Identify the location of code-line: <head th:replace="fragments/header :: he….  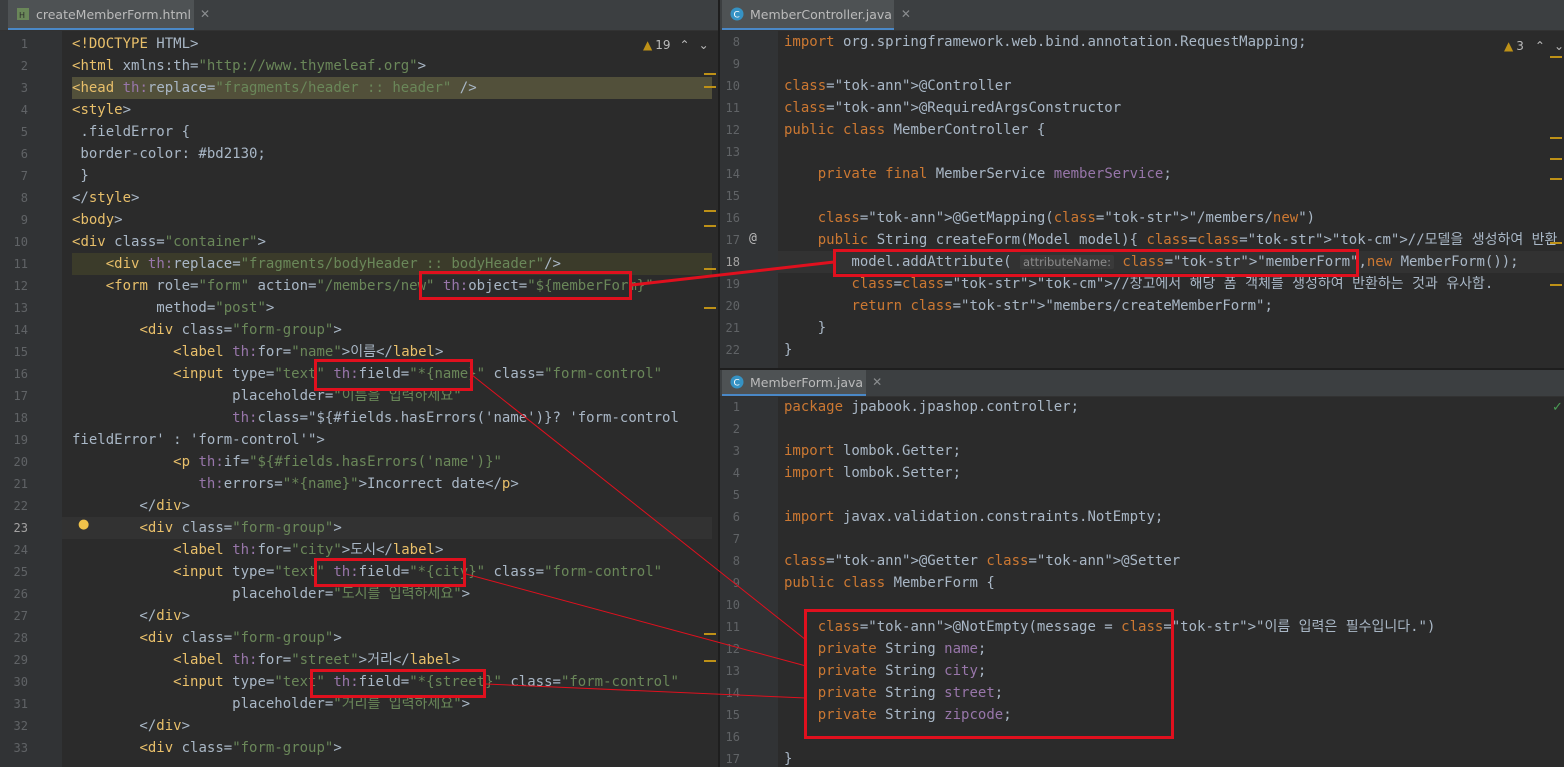
(392, 88).